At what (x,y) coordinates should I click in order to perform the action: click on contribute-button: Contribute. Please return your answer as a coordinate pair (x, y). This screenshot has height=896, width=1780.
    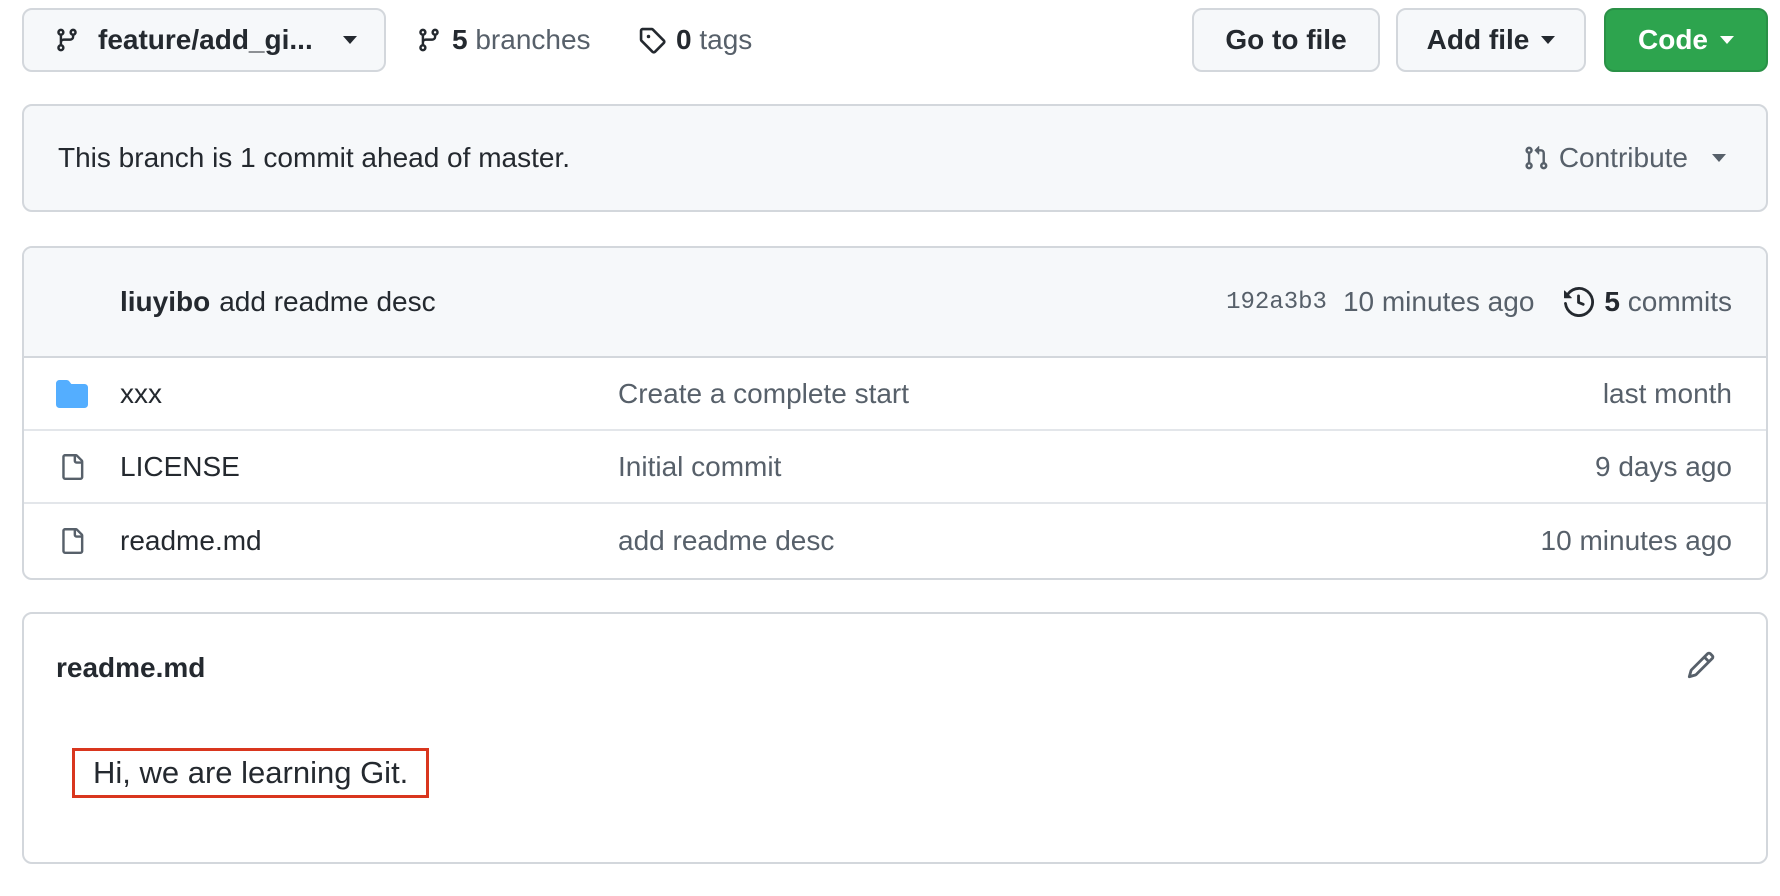
    Looking at the image, I should click on (1624, 158).